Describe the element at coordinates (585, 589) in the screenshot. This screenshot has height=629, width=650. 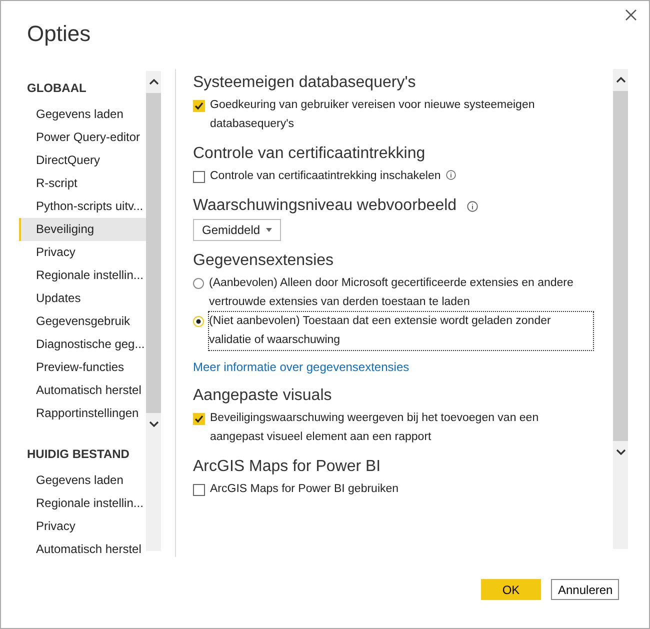
I see `cancel-button: Annuleren` at that location.